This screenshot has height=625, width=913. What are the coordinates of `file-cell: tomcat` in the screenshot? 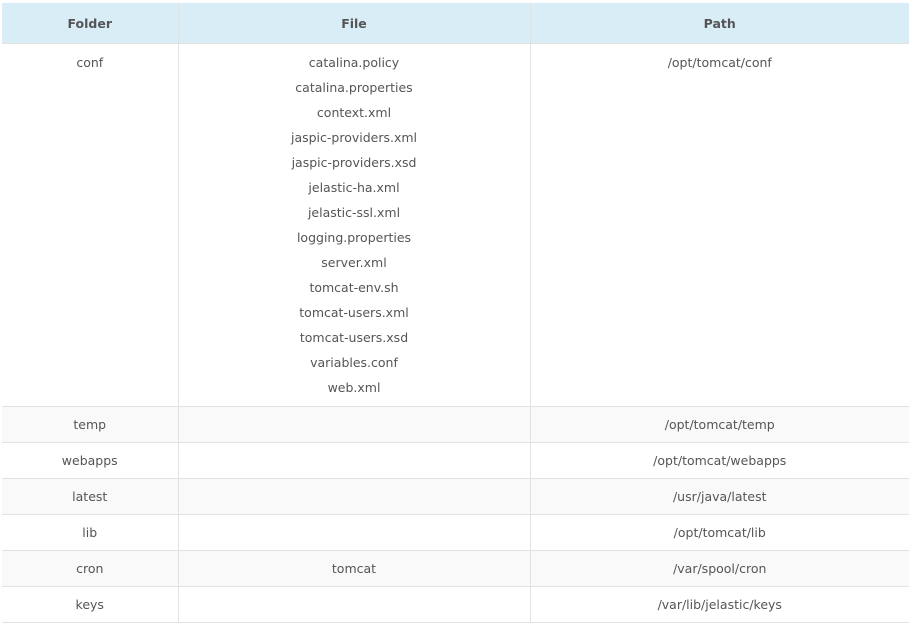 It's located at (353, 568).